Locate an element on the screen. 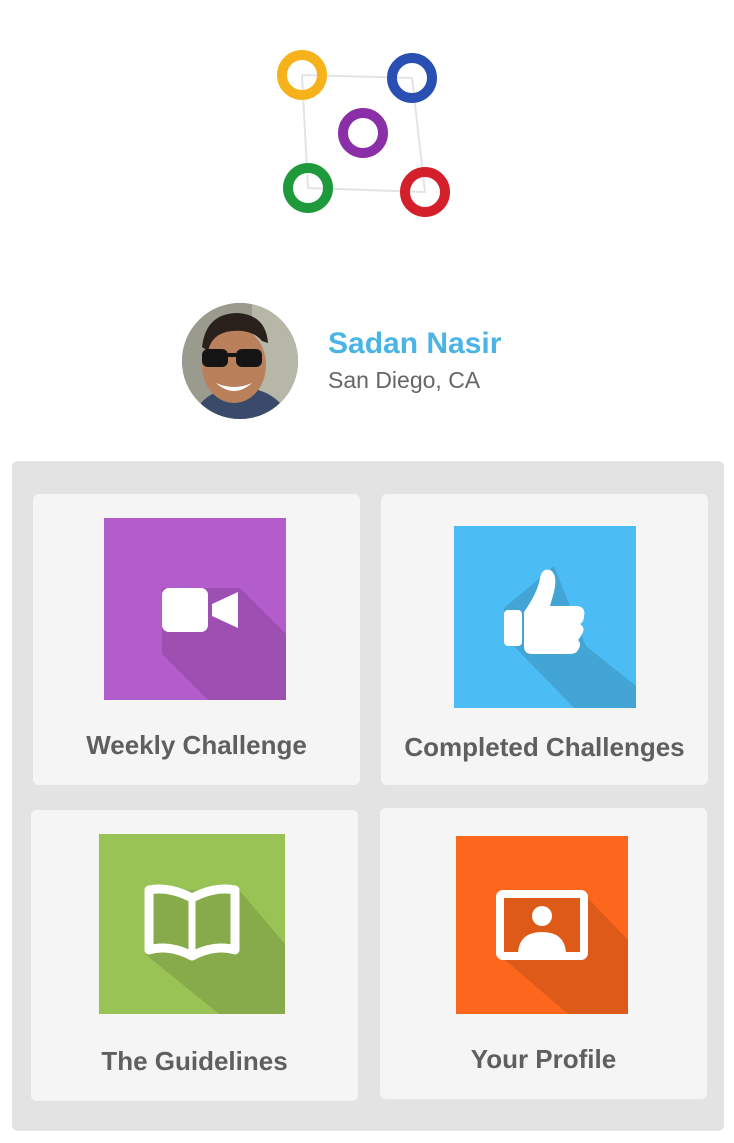 The image size is (734, 1143). user-avatar-photo-icon is located at coordinates (240, 361).